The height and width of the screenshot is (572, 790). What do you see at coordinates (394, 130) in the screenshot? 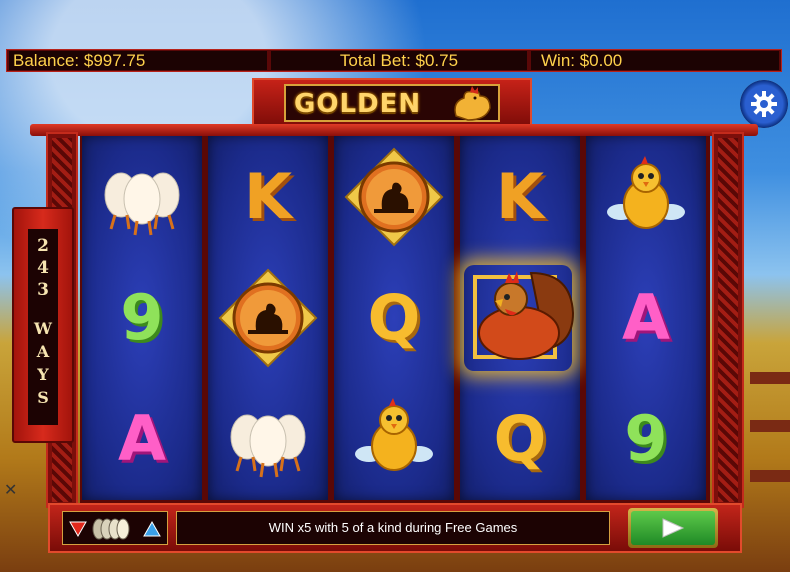
I see `reel-frame-top` at bounding box center [394, 130].